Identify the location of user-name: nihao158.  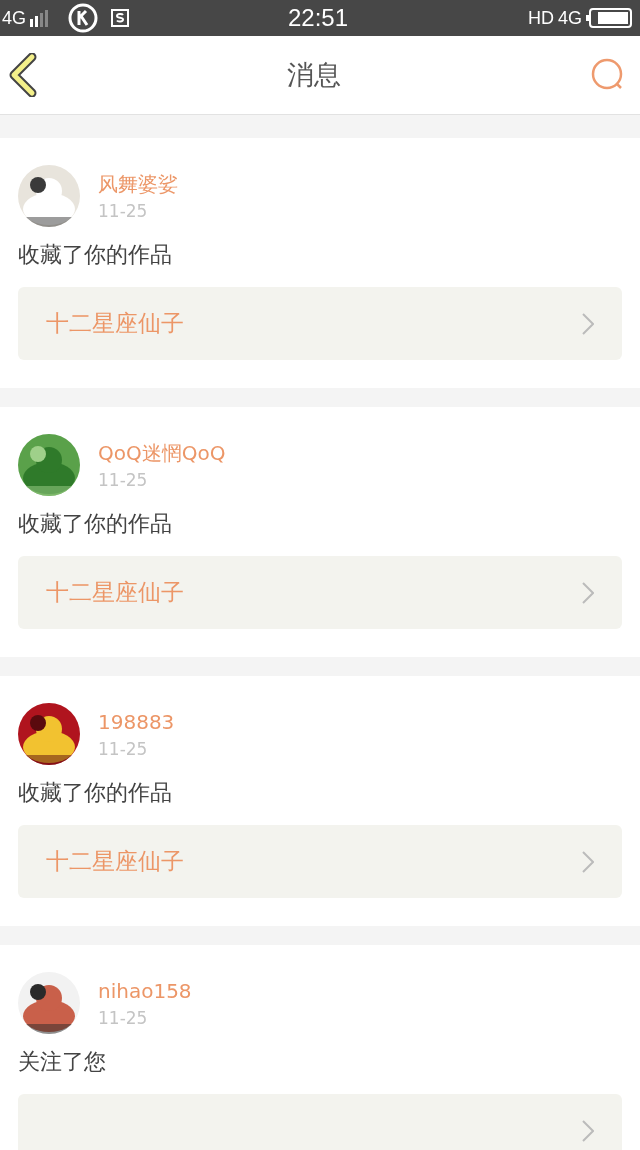
(145, 991).